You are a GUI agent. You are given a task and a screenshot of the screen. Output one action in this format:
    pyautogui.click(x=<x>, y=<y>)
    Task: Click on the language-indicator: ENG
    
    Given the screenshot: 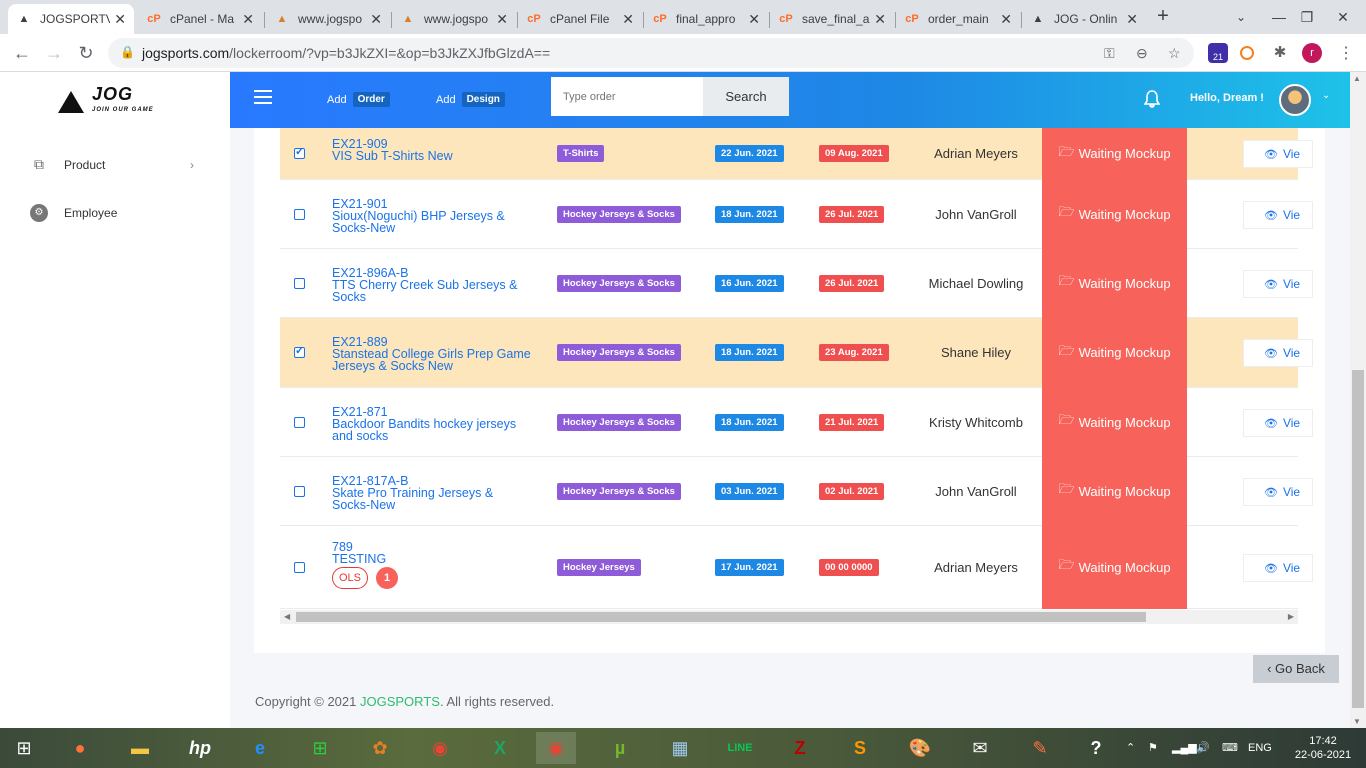 What is the action you would take?
    pyautogui.click(x=1260, y=748)
    